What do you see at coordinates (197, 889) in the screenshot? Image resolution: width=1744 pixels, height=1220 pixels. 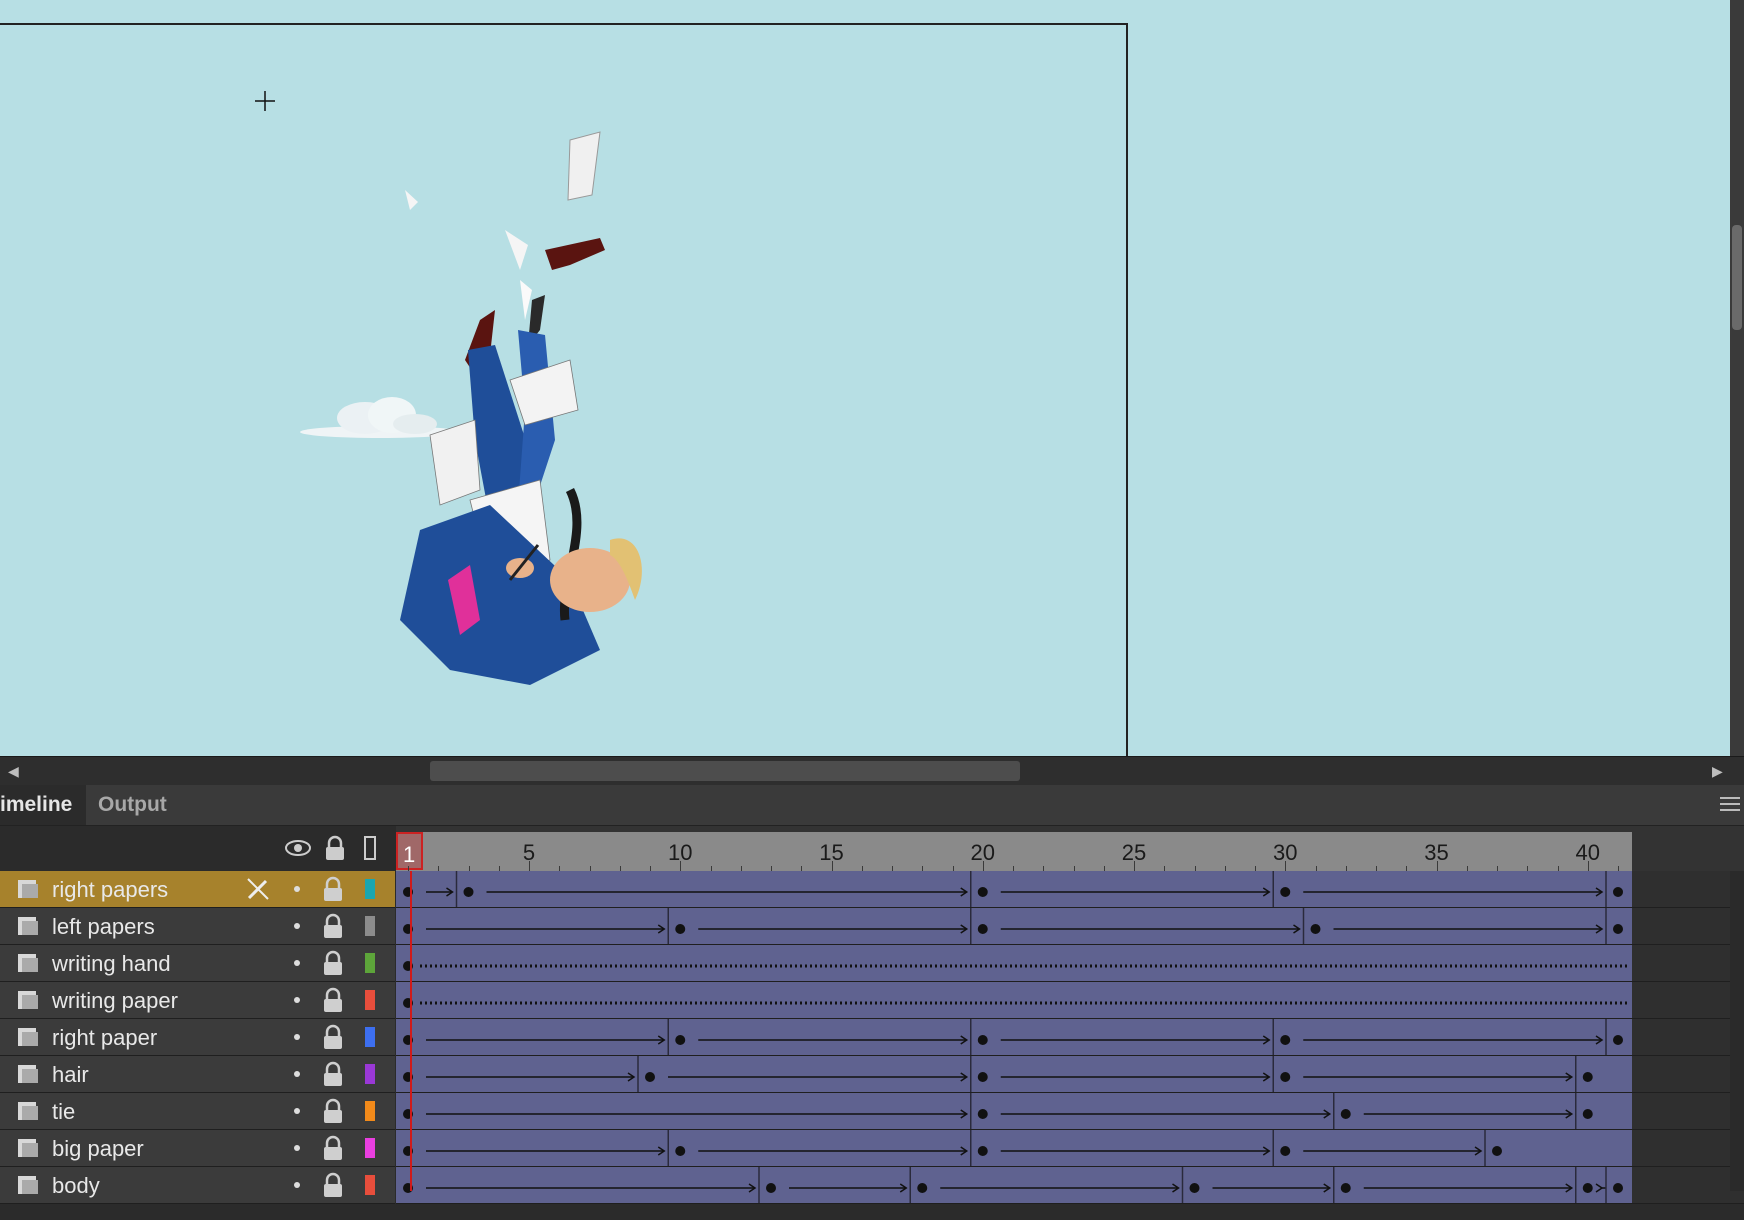 I see `layer-row: right papers` at bounding box center [197, 889].